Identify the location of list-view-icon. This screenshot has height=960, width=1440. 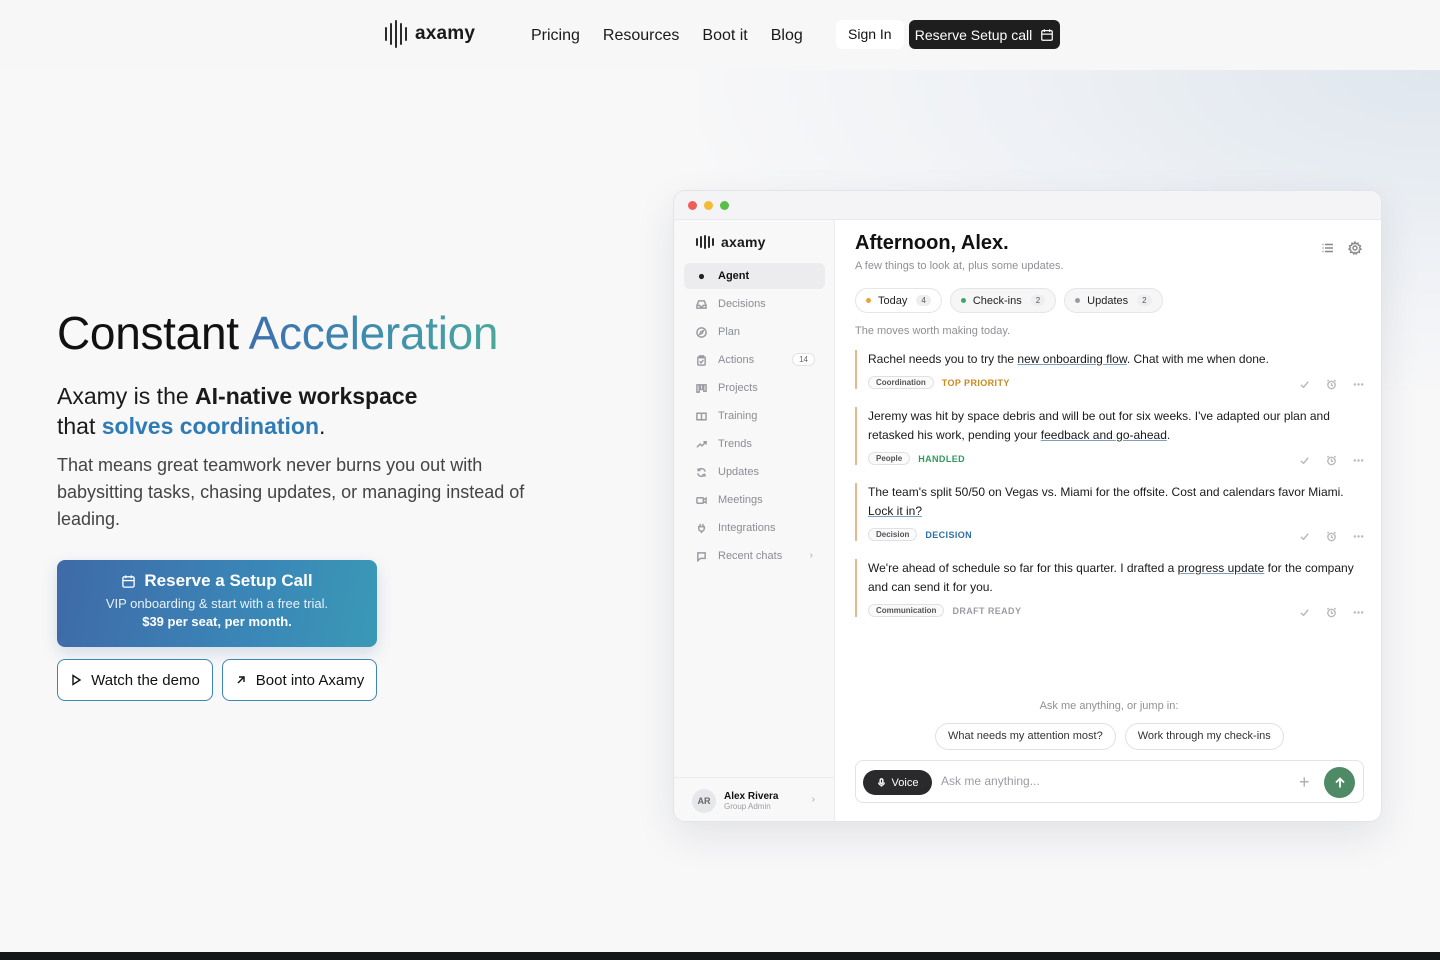
(1328, 248).